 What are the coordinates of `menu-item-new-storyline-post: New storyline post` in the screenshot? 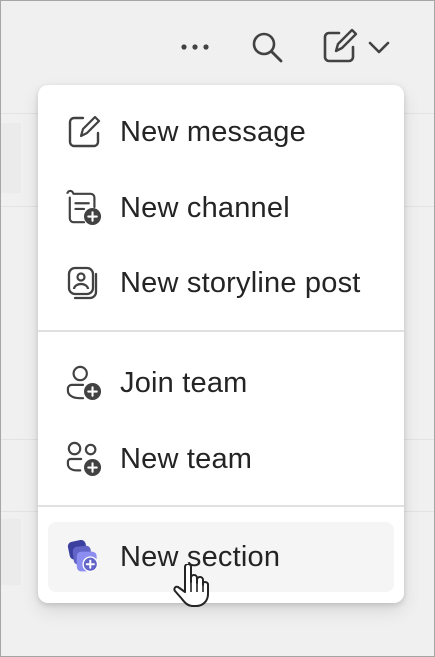 It's located at (221, 283).